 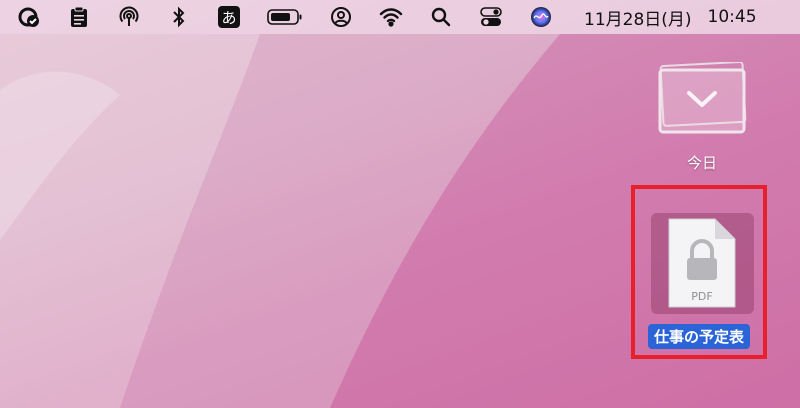 I want to click on desktop-stack-today, so click(x=702, y=99).